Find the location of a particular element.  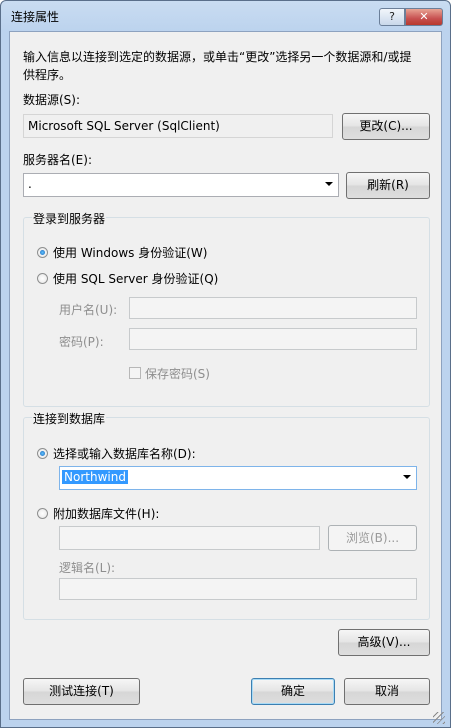

datasource-field: Microsoft SQL Server (SqlClient) is located at coordinates (178, 126).